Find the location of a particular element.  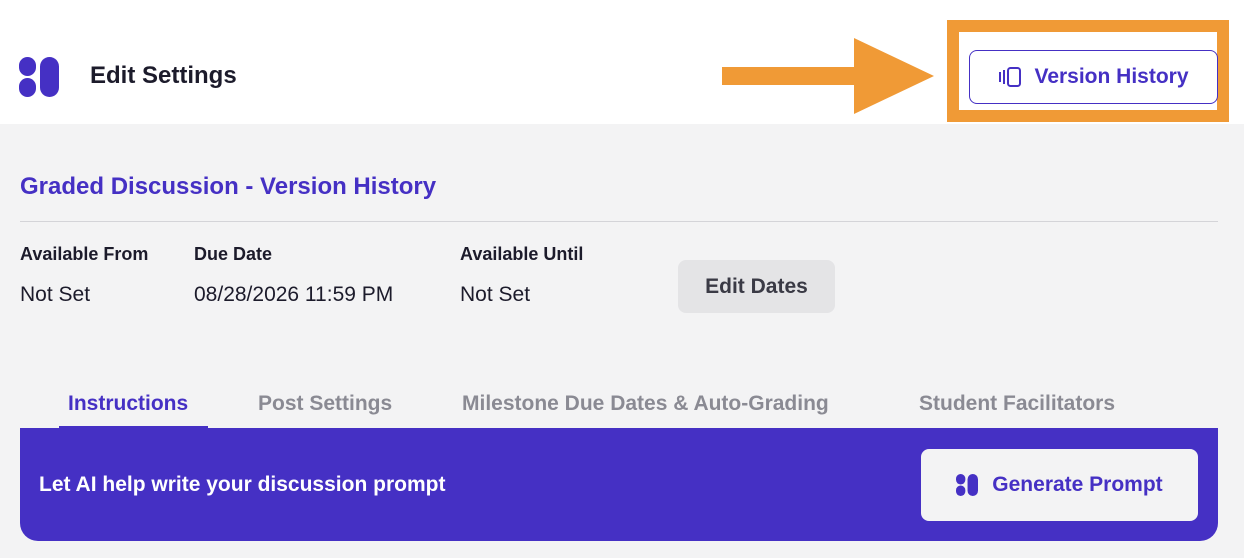

edit-dates-button: Edit Dates is located at coordinates (756, 286).